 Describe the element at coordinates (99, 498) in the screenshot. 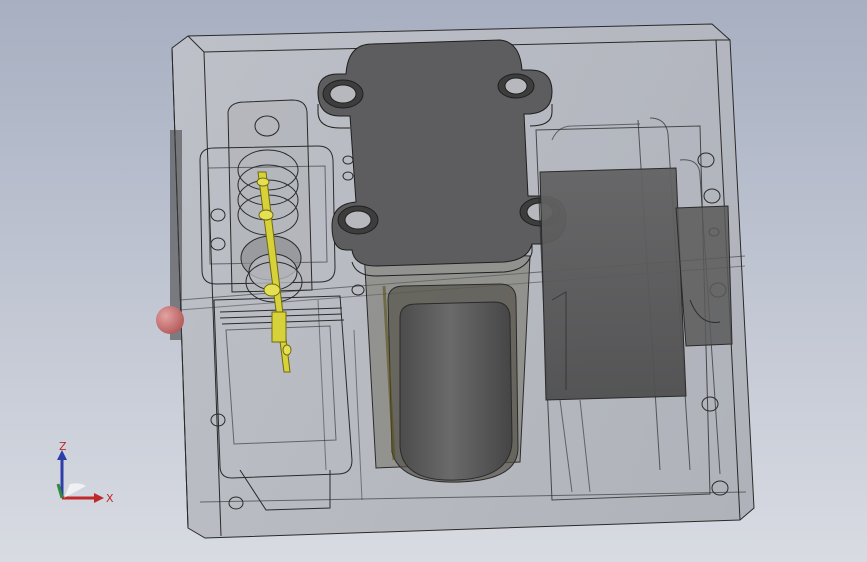

I see `x-axis-arrow-icon` at that location.